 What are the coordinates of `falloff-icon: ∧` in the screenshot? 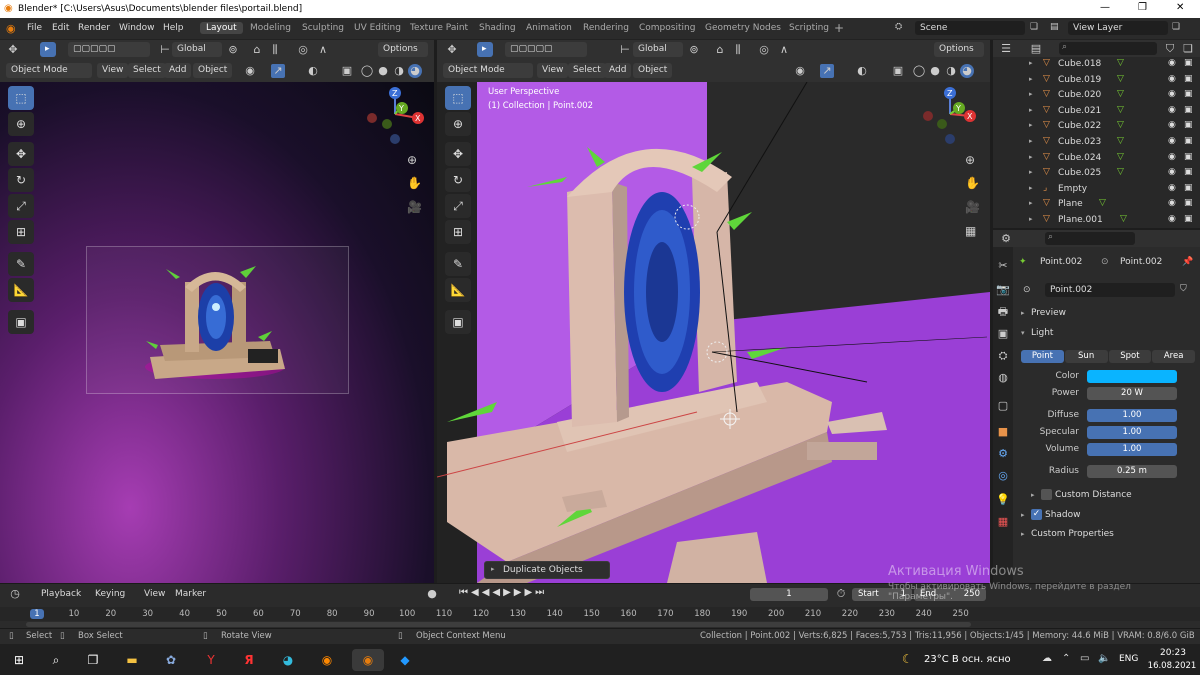 It's located at (323, 50).